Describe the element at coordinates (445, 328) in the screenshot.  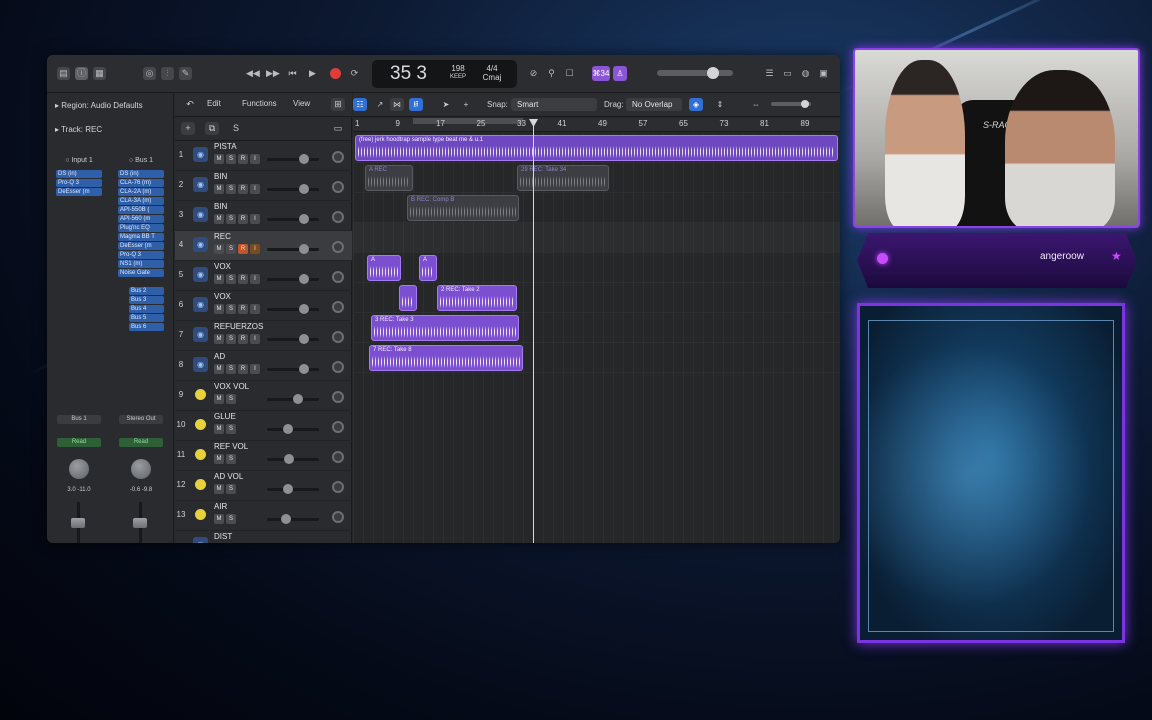
I see `region-refuerzos: 3 REC: Take 3` at that location.